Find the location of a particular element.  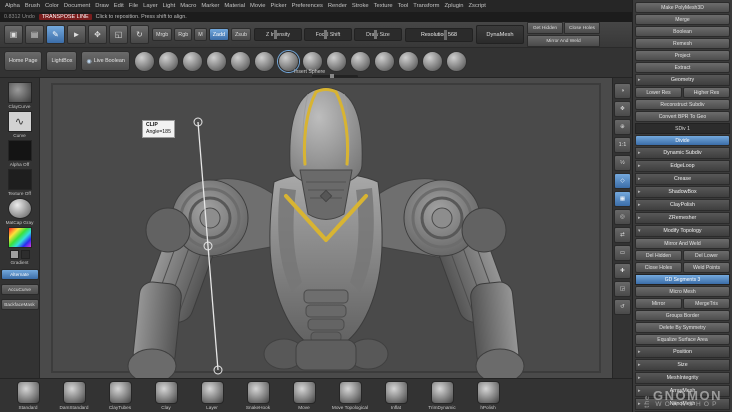

tool-lower-res-button: Lower Res is located at coordinates (658, 92).